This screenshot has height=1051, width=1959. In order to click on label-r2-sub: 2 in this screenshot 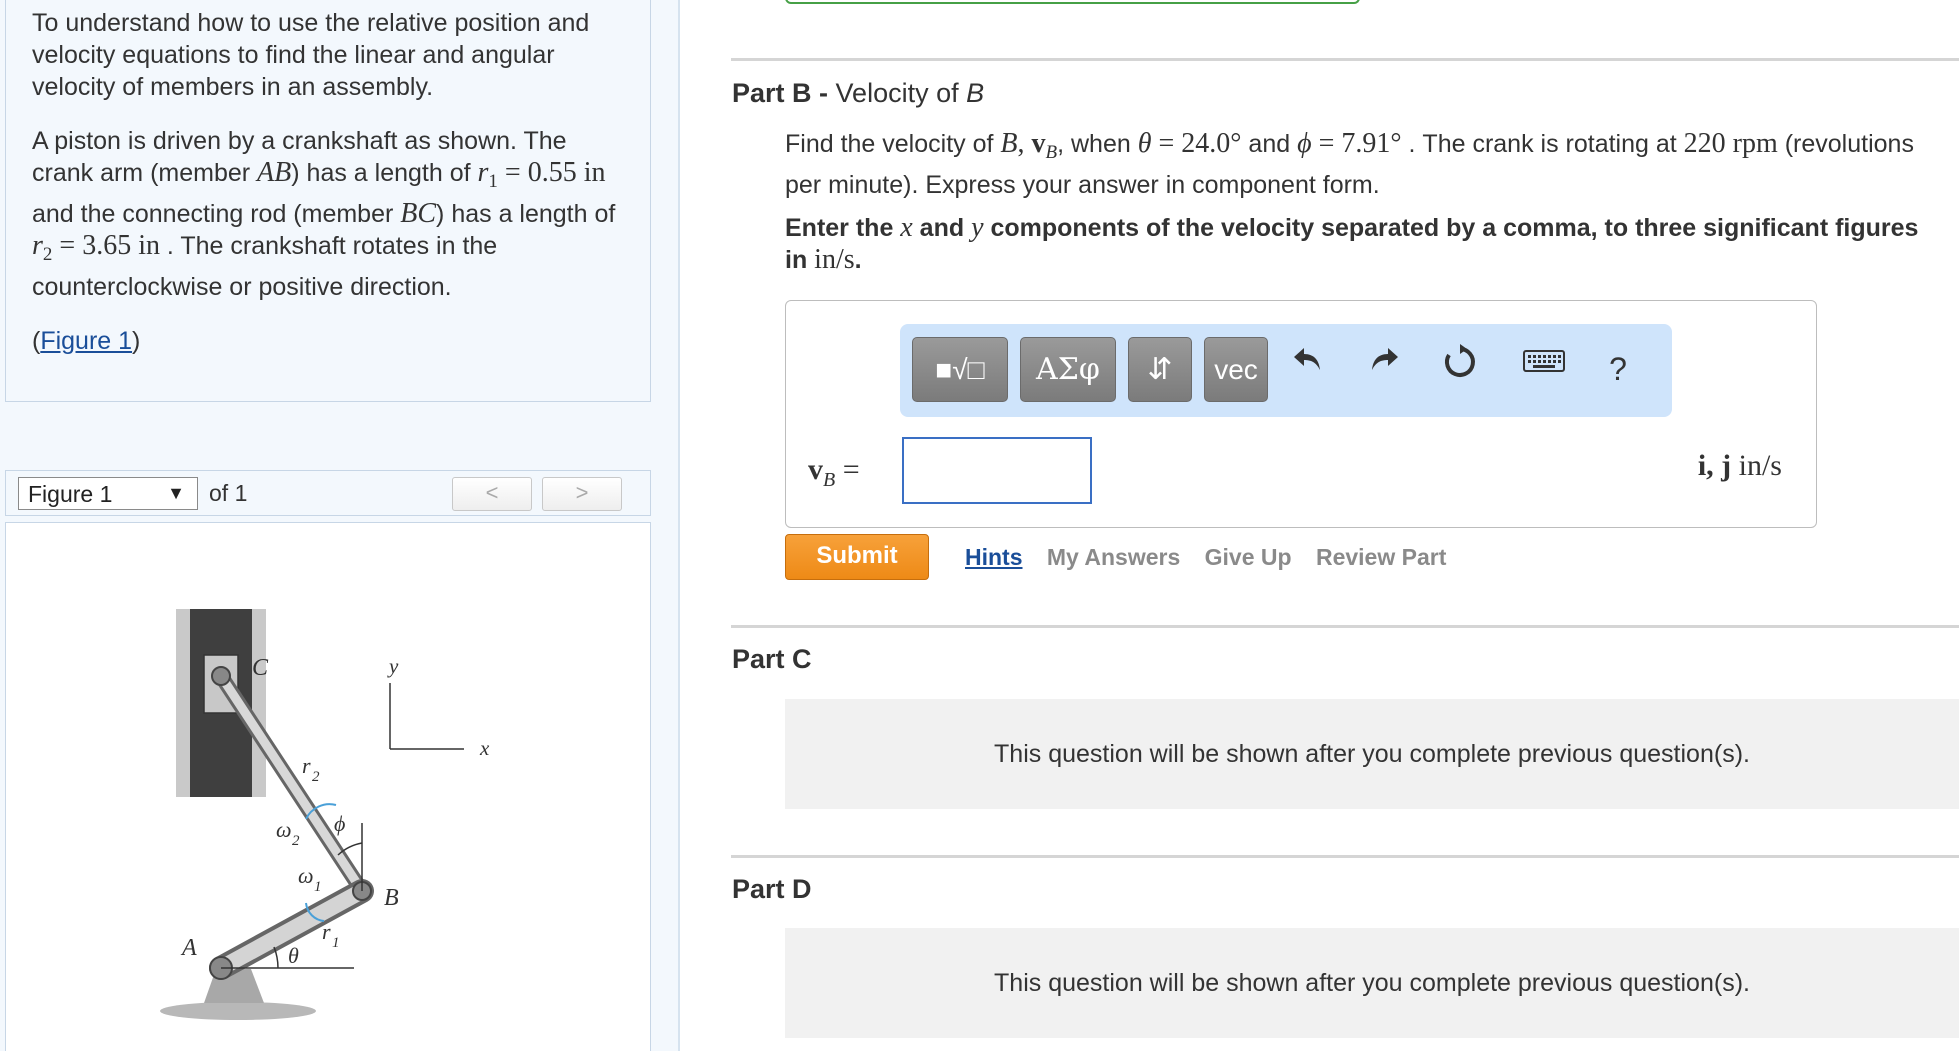, I will do `click(316, 777)`.